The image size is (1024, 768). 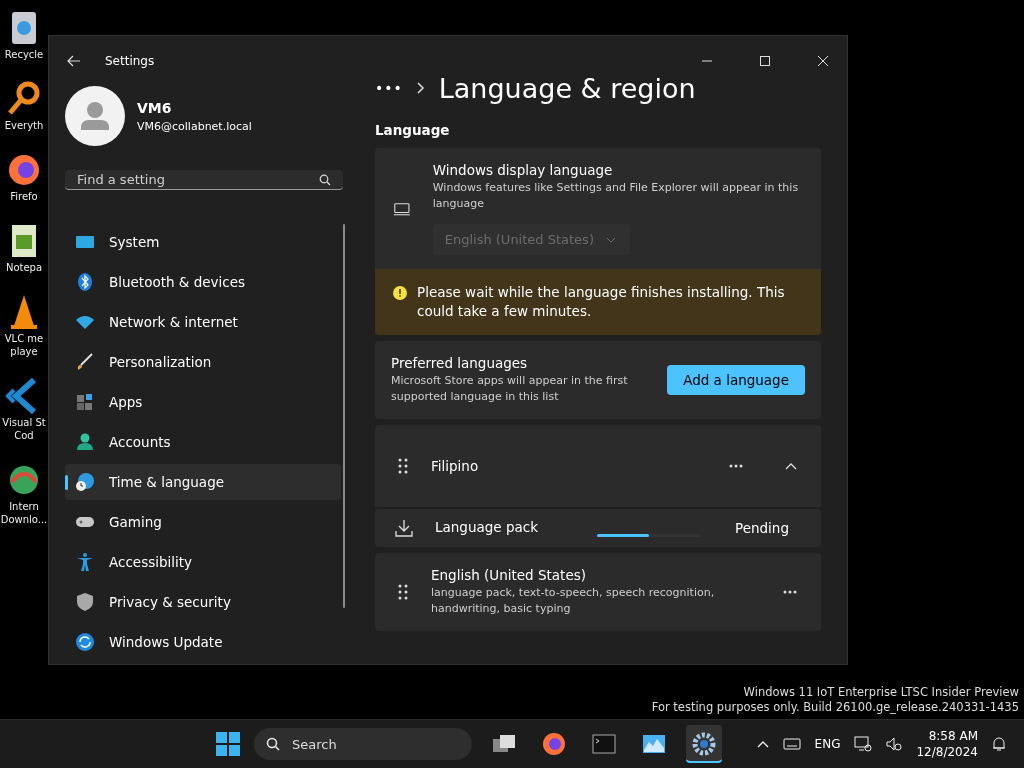 What do you see at coordinates (24, 125) in the screenshot?
I see `desktop-icon-label: Everyth` at bounding box center [24, 125].